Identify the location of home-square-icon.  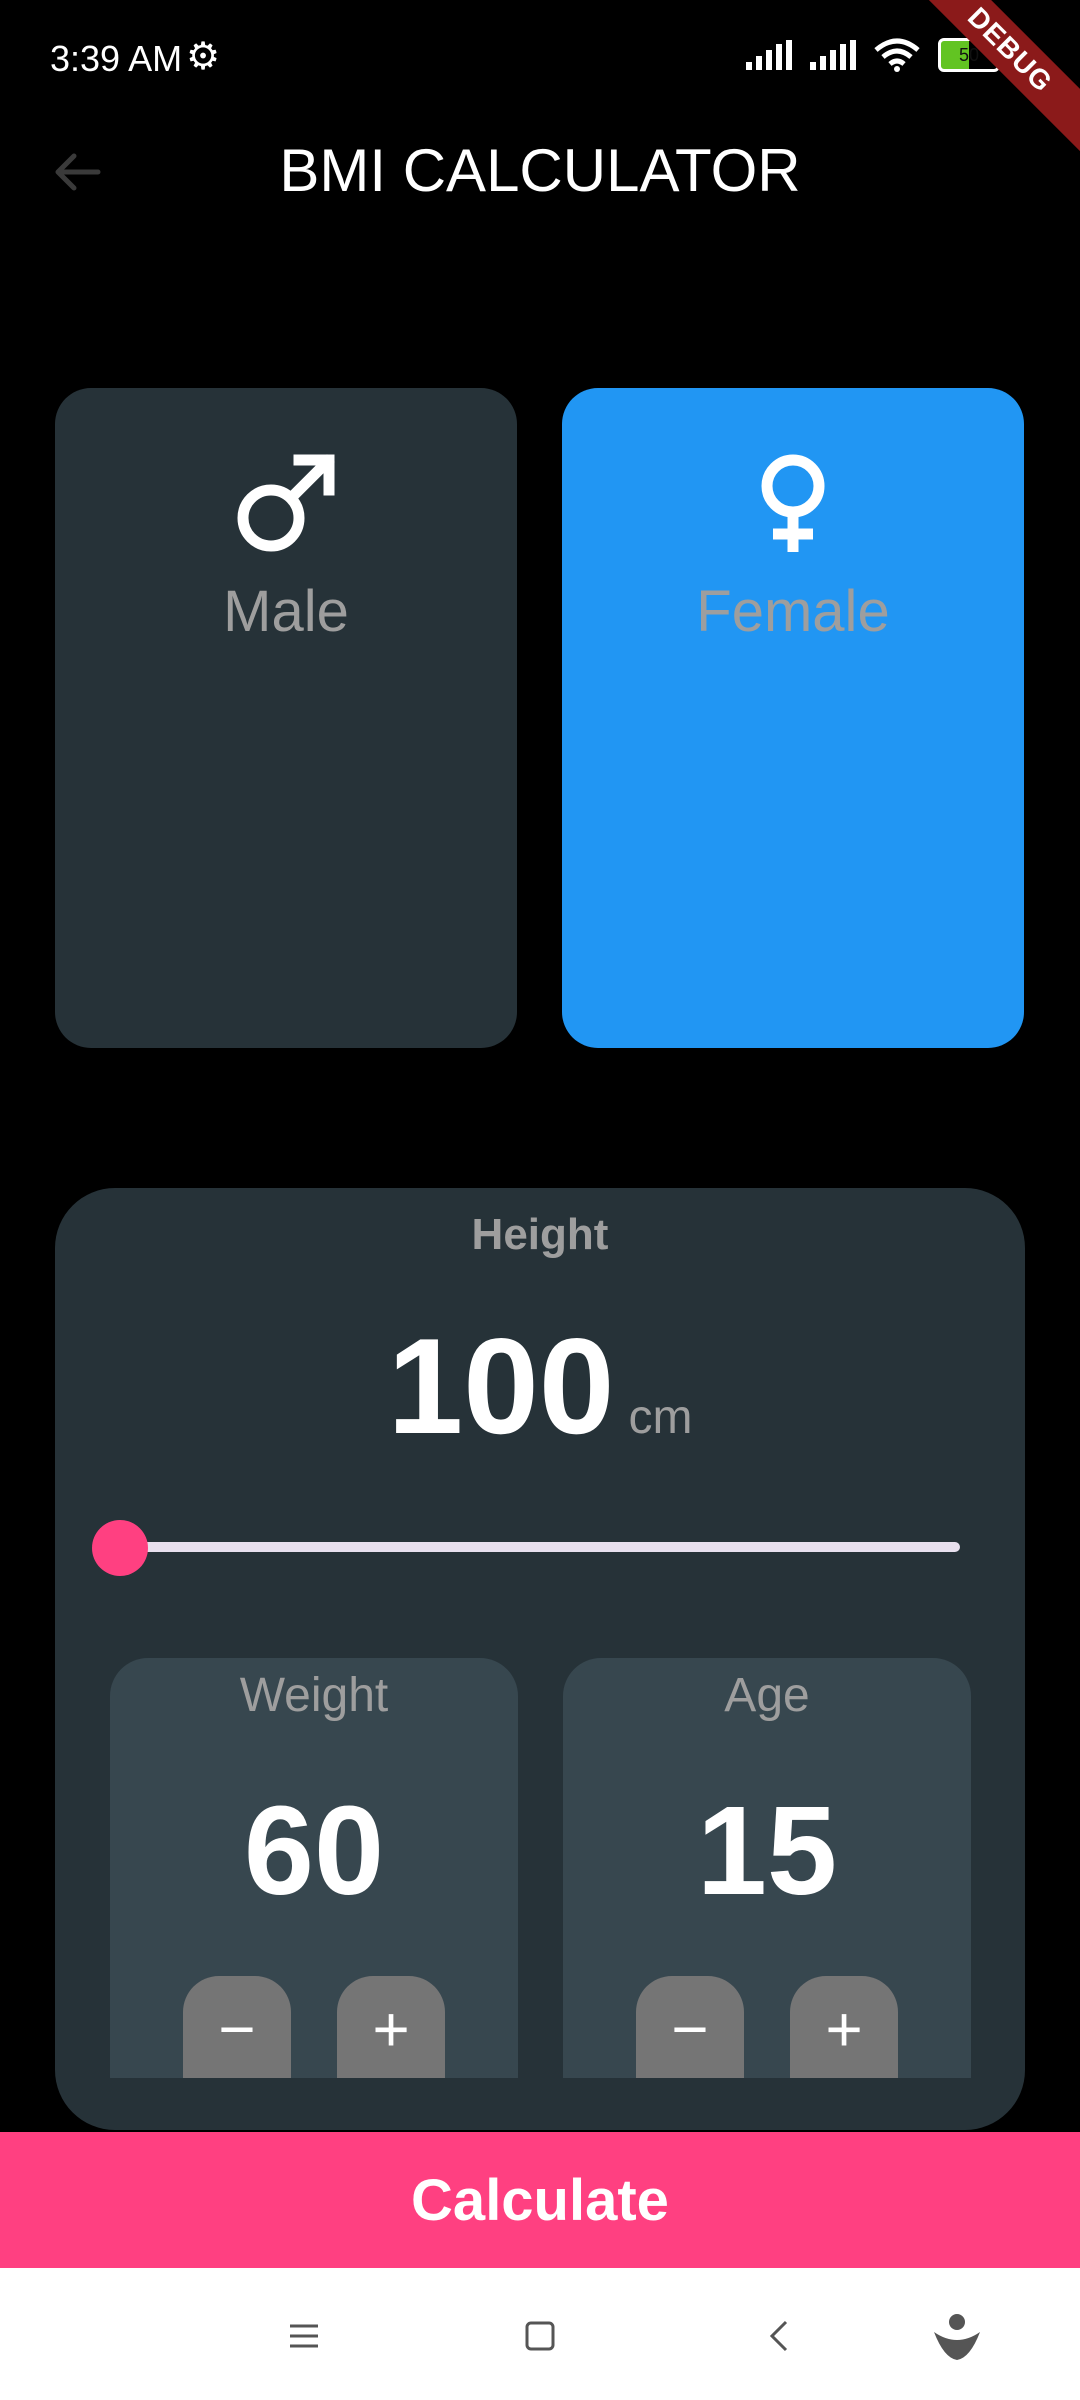
(540, 2336).